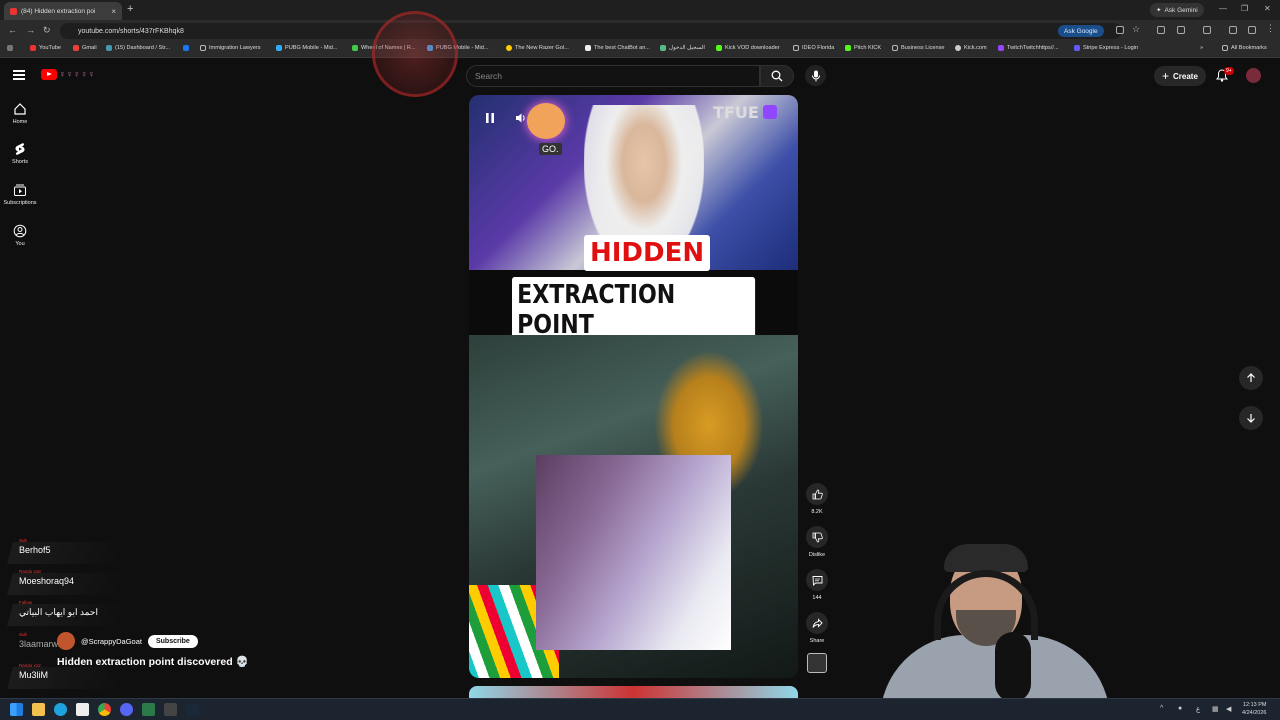 This screenshot has height=720, width=1280. Describe the element at coordinates (49, 74) in the screenshot. I see `youtube-logo-icon` at that location.